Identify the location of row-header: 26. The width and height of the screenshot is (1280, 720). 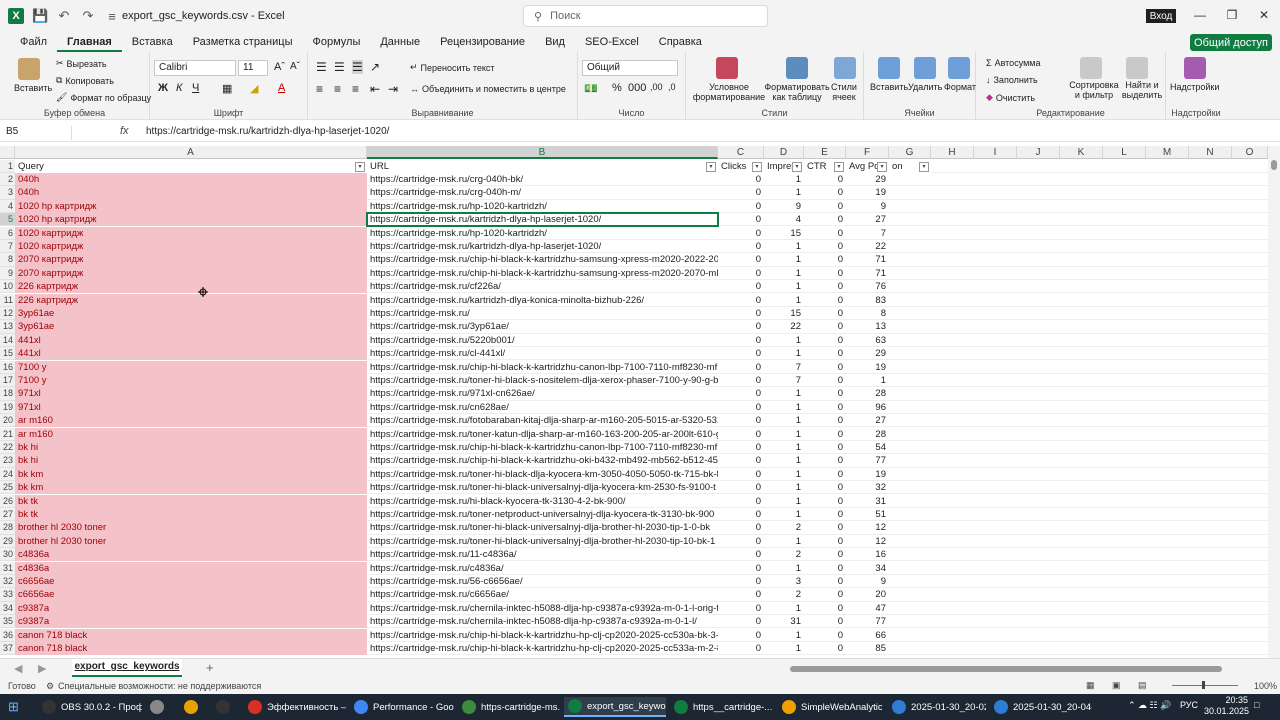
(7, 501).